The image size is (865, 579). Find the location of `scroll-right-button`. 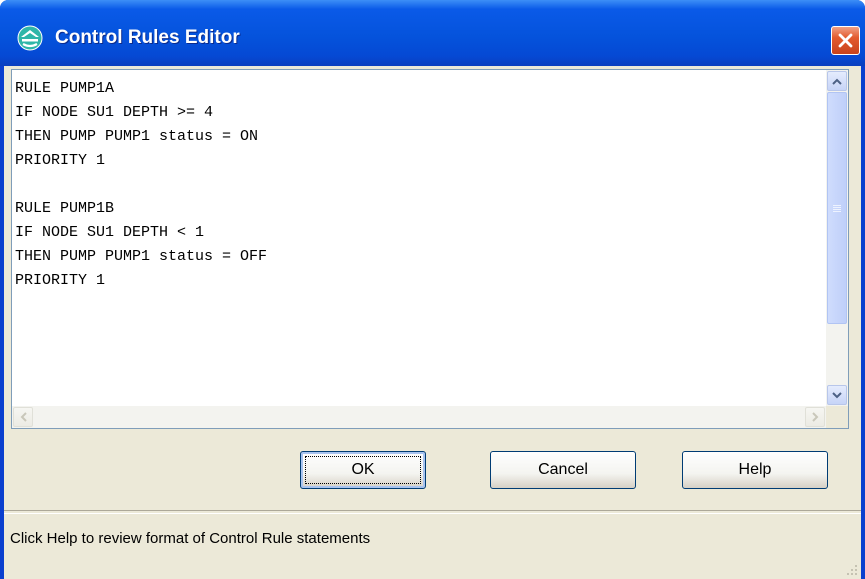

scroll-right-button is located at coordinates (815, 417).